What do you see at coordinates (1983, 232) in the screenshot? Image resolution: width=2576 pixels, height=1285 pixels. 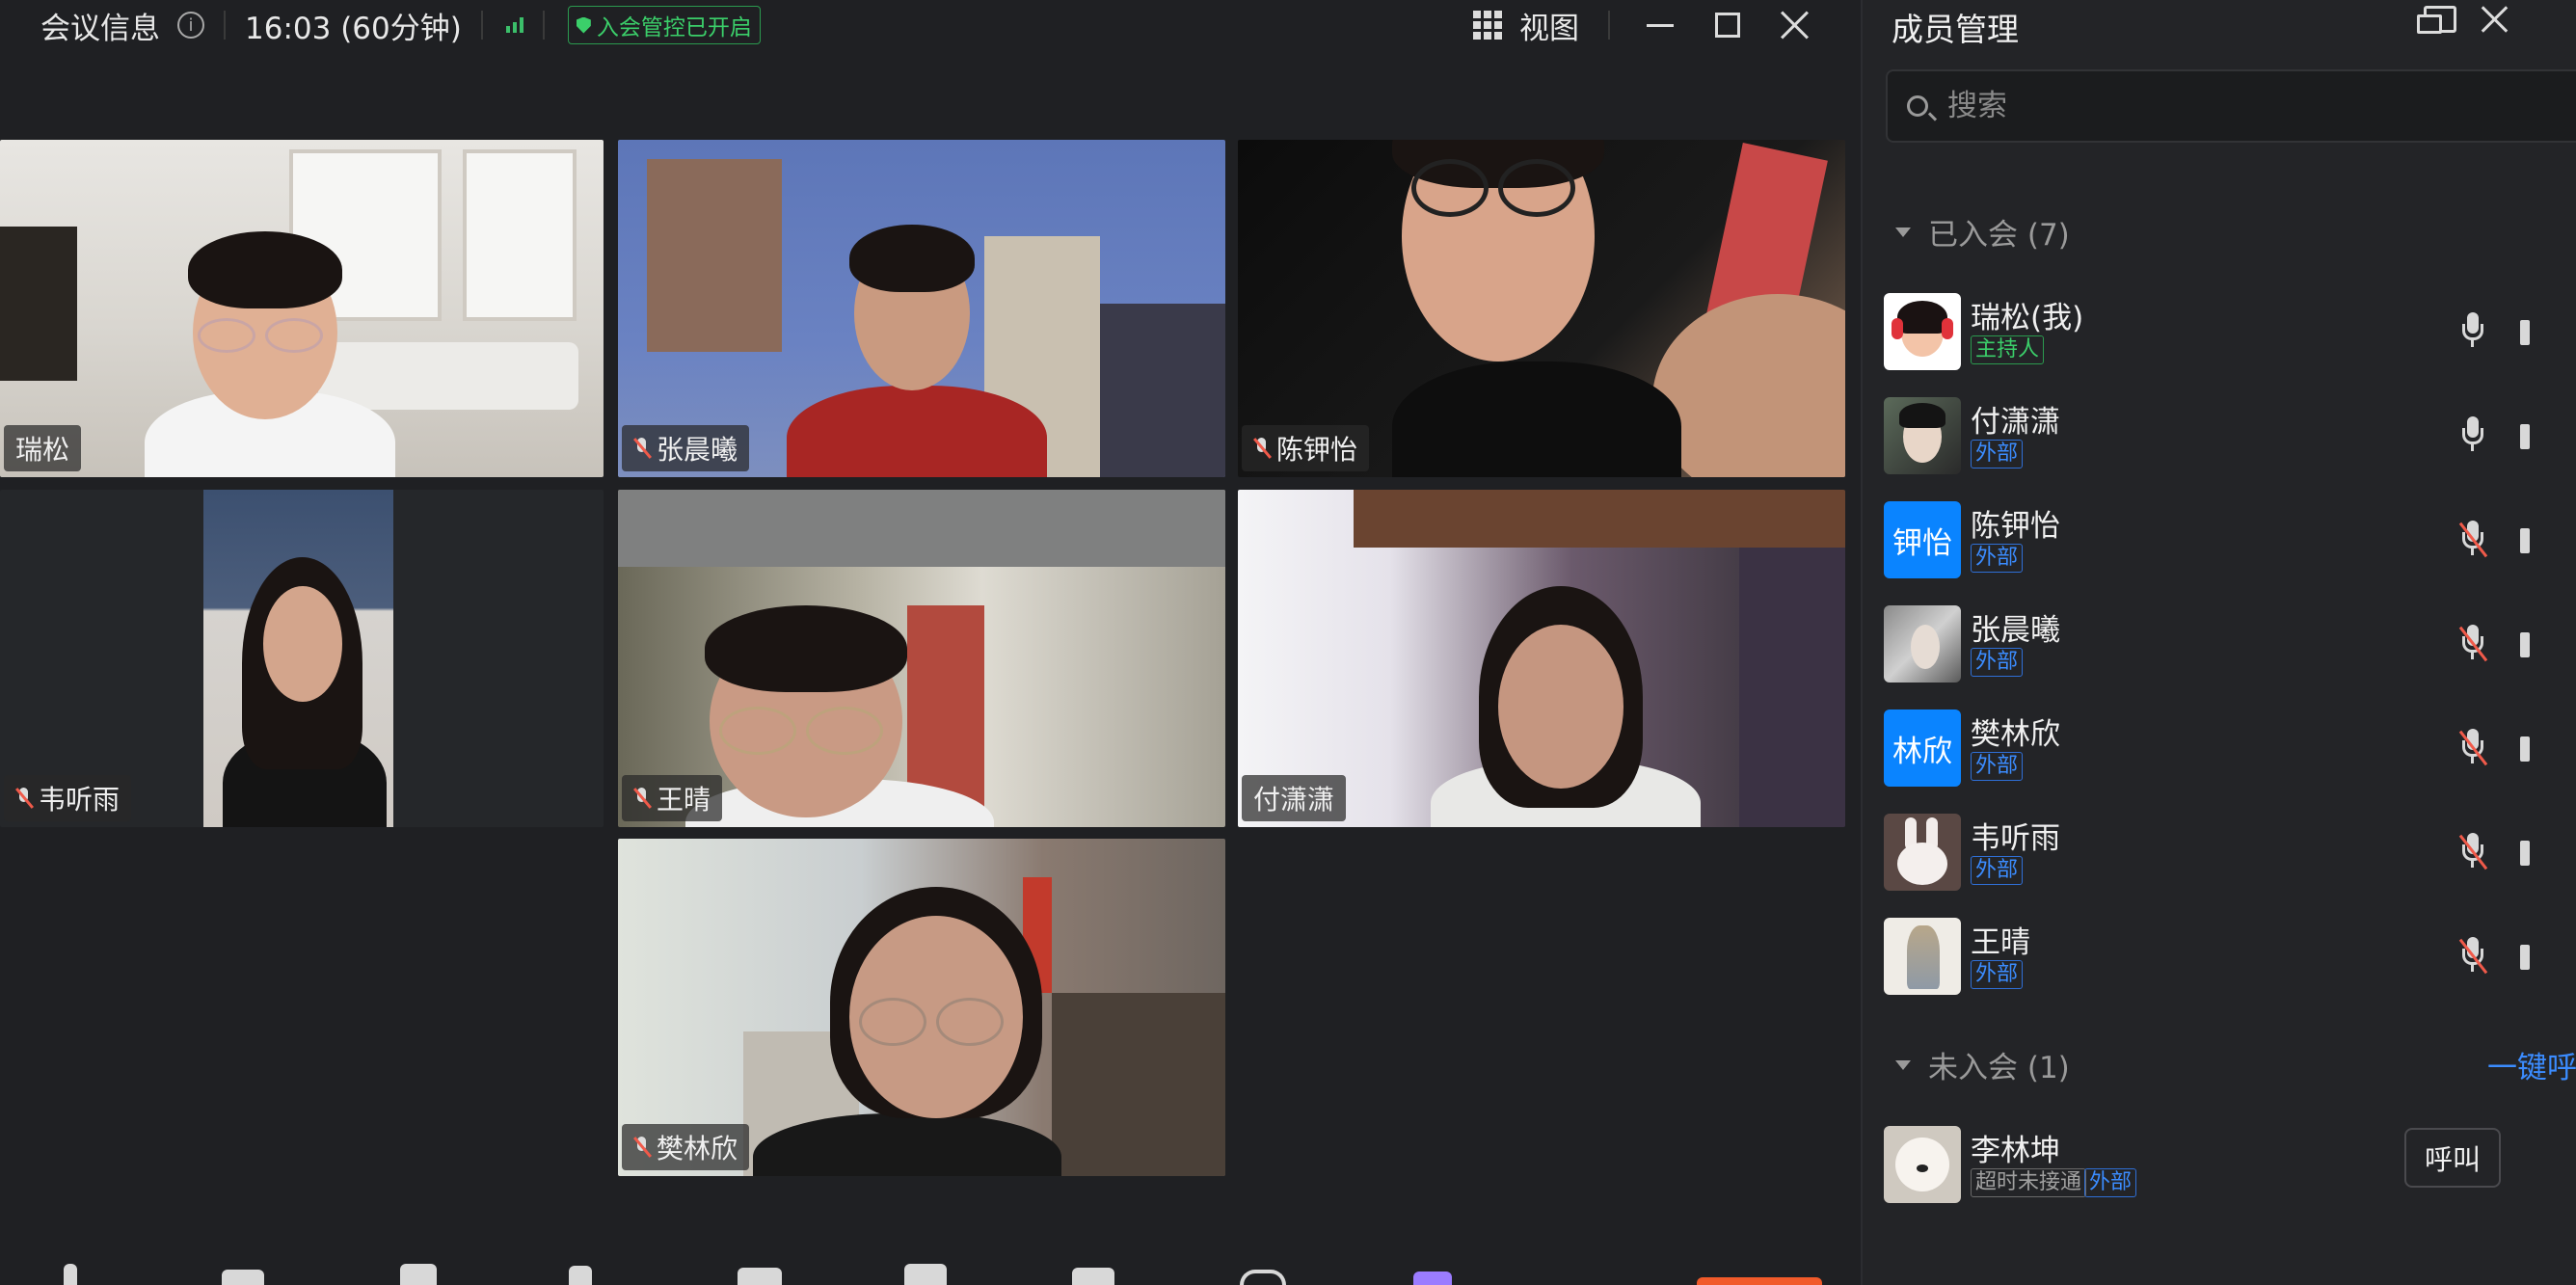 I see `joined-group-header: 已入会 (7)` at bounding box center [1983, 232].